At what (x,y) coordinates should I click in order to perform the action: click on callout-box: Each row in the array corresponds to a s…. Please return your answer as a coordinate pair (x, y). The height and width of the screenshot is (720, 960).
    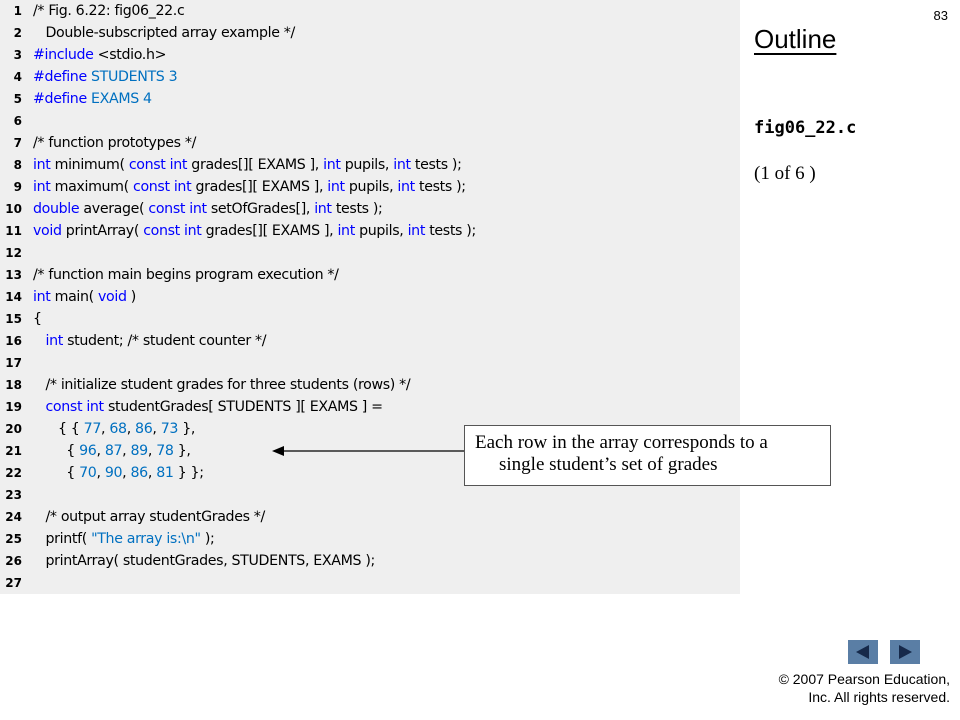
    Looking at the image, I should click on (647, 455).